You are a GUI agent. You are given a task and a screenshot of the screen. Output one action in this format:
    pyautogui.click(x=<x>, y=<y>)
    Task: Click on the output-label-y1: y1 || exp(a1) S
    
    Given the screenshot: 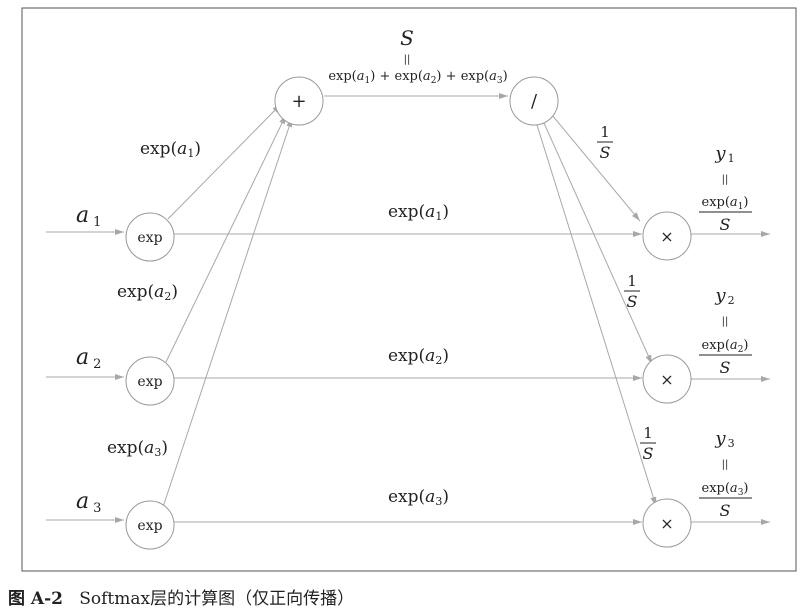 What is the action you would take?
    pyautogui.click(x=725, y=188)
    